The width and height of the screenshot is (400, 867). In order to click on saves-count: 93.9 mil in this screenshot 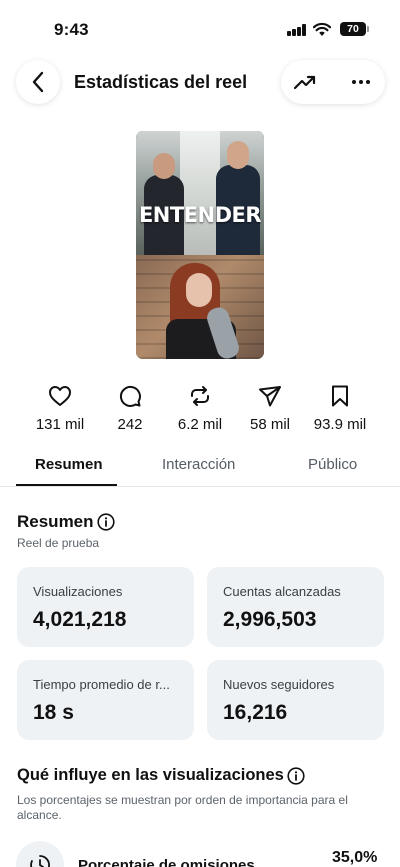, I will do `click(340, 424)`.